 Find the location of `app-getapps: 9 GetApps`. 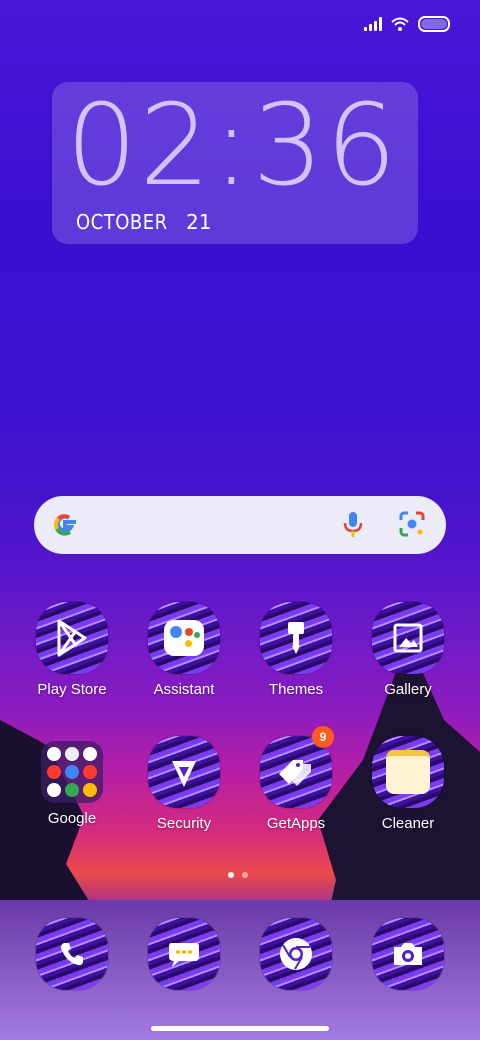

app-getapps: 9 GetApps is located at coordinates (296, 779).